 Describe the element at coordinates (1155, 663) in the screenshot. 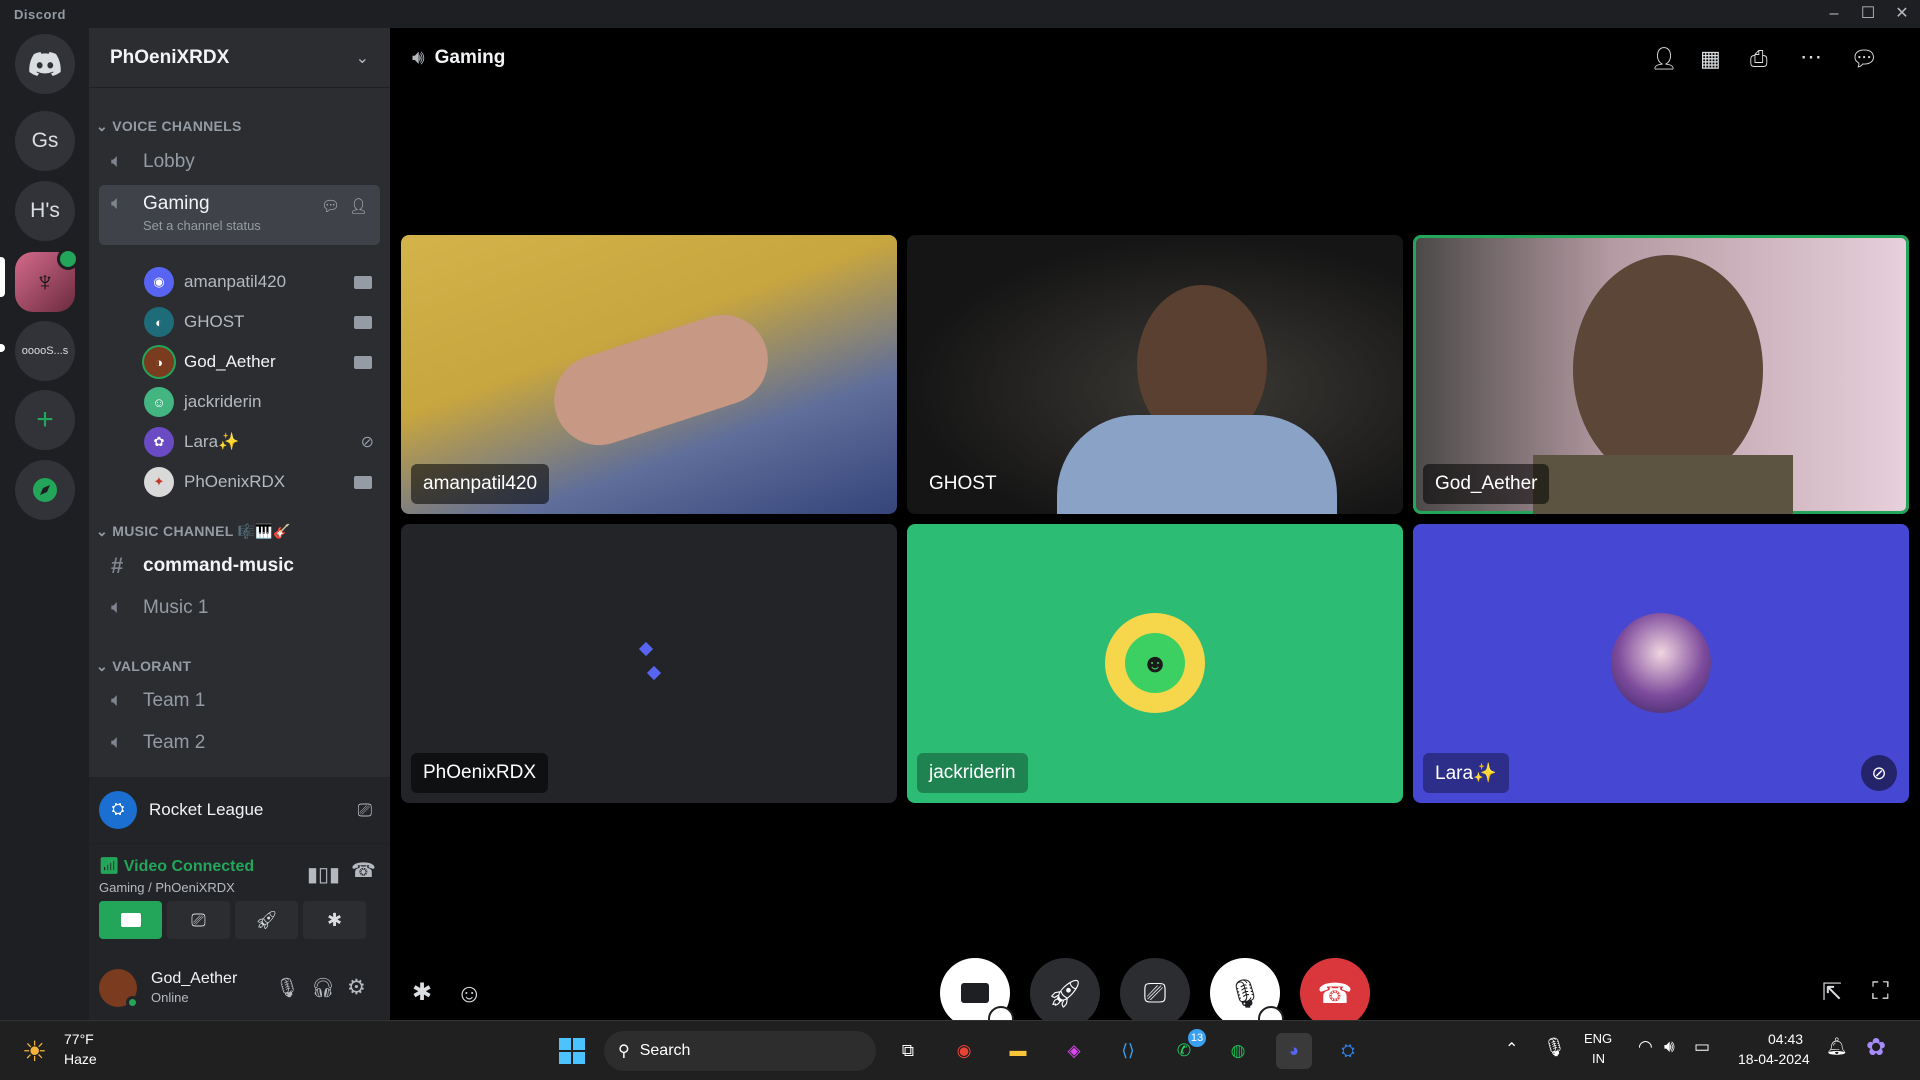

I see `video-tile: ☻ jackriderin` at that location.